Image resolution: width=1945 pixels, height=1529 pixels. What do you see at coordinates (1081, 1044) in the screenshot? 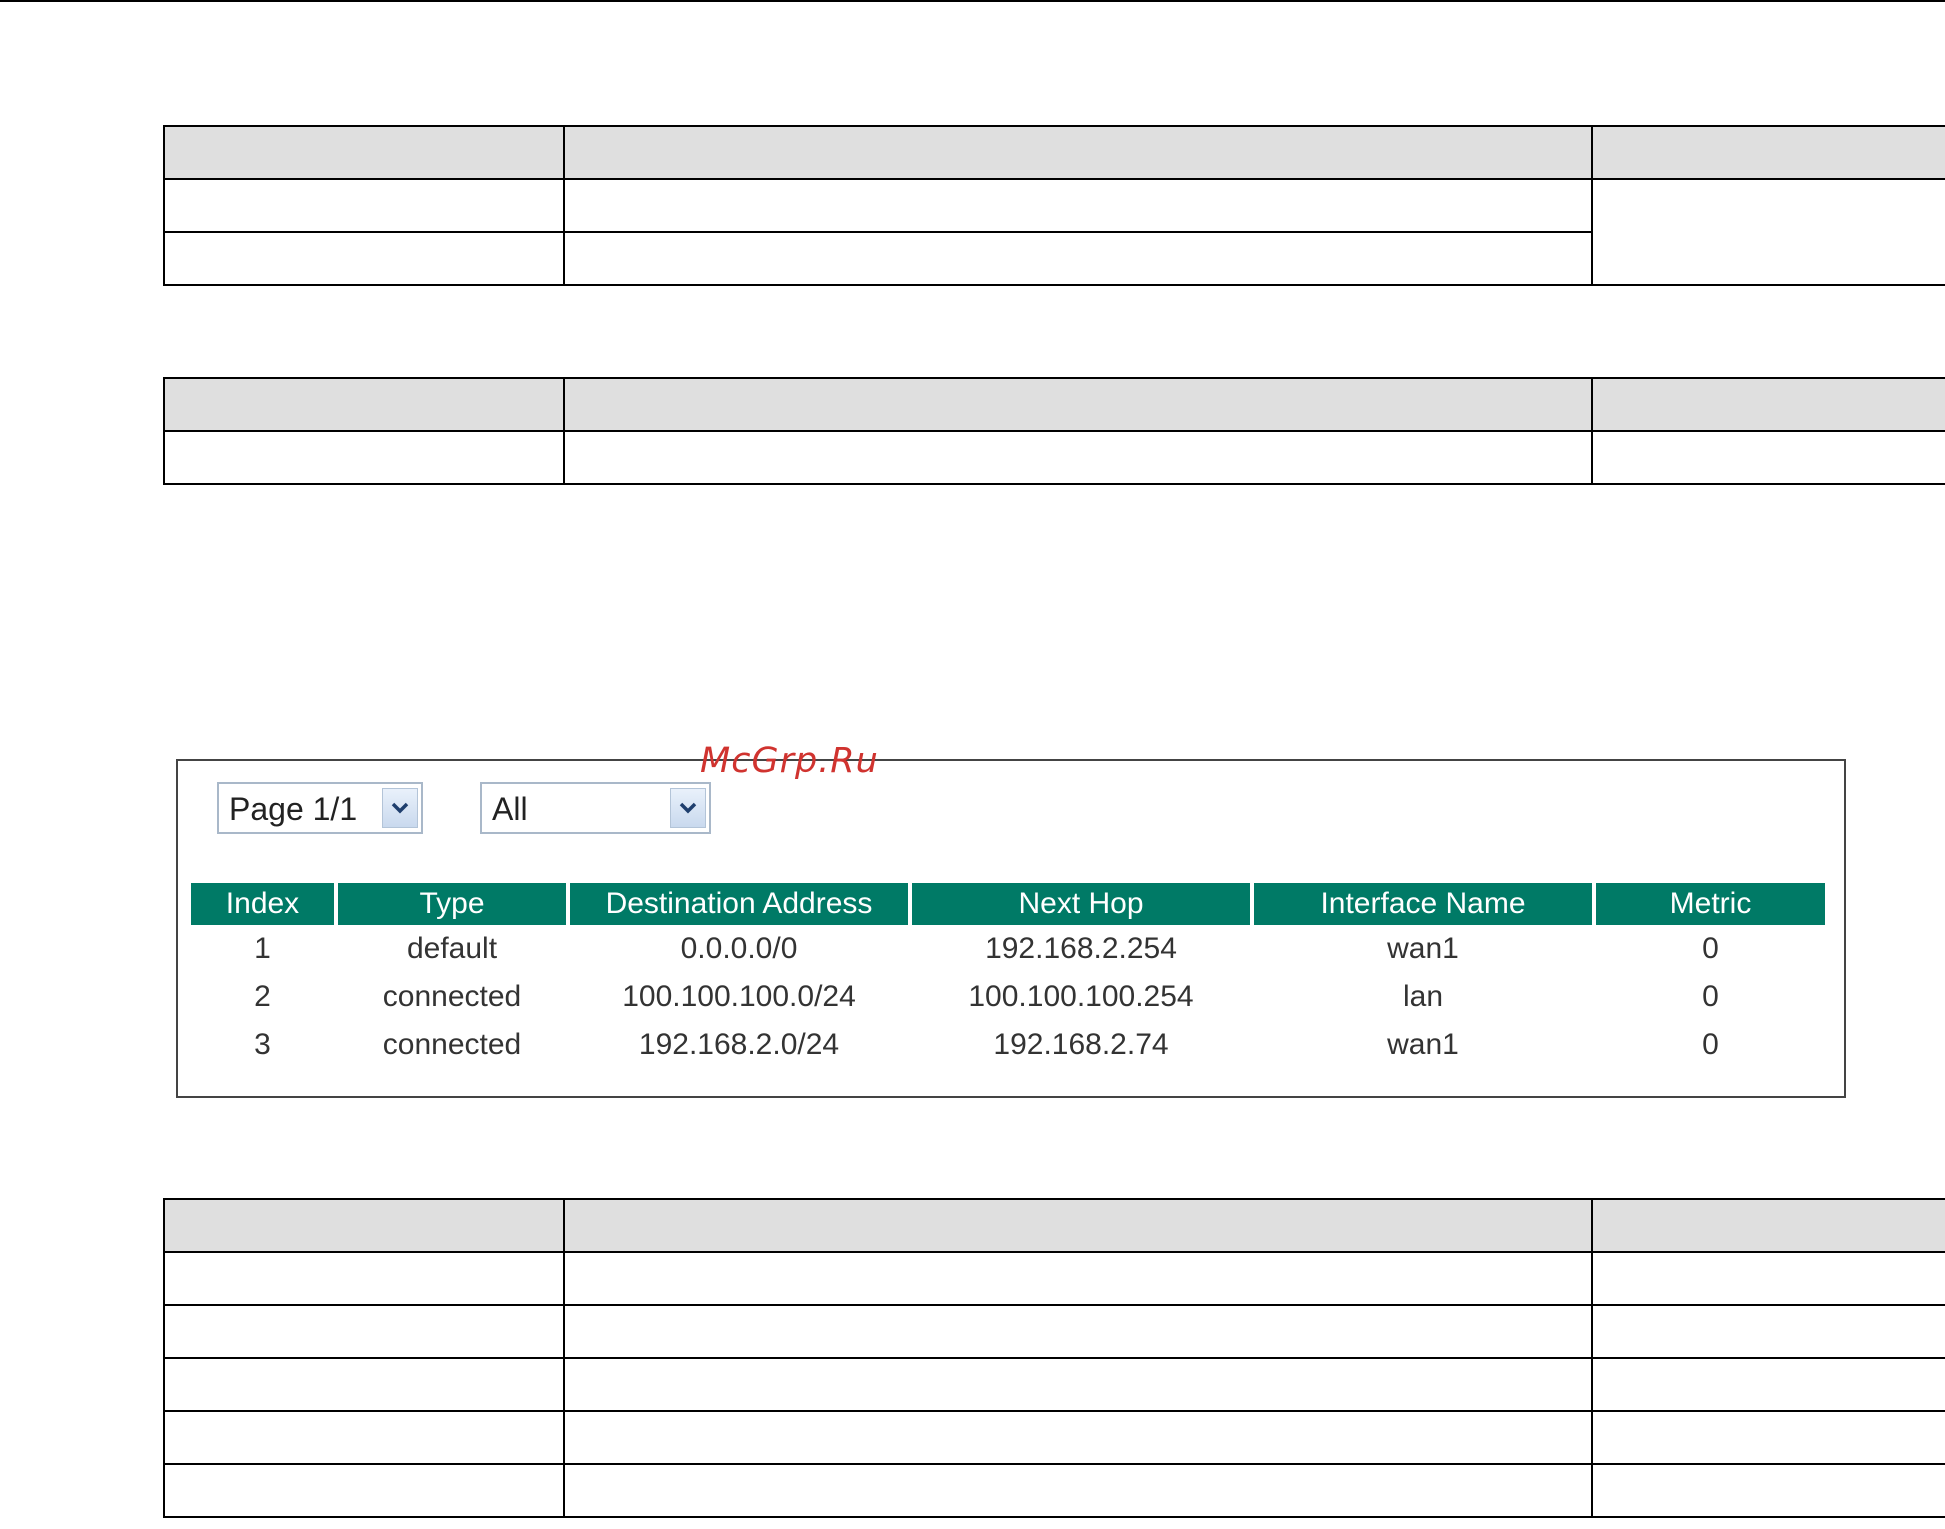
I see `cell-next-hop: 192.168.2.74` at bounding box center [1081, 1044].